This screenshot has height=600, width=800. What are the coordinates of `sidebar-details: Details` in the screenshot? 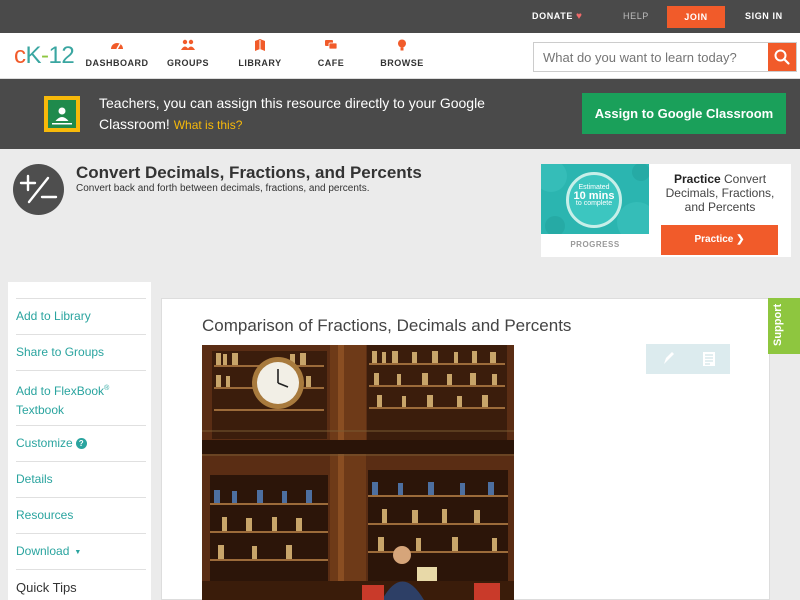 It's located at (81, 475).